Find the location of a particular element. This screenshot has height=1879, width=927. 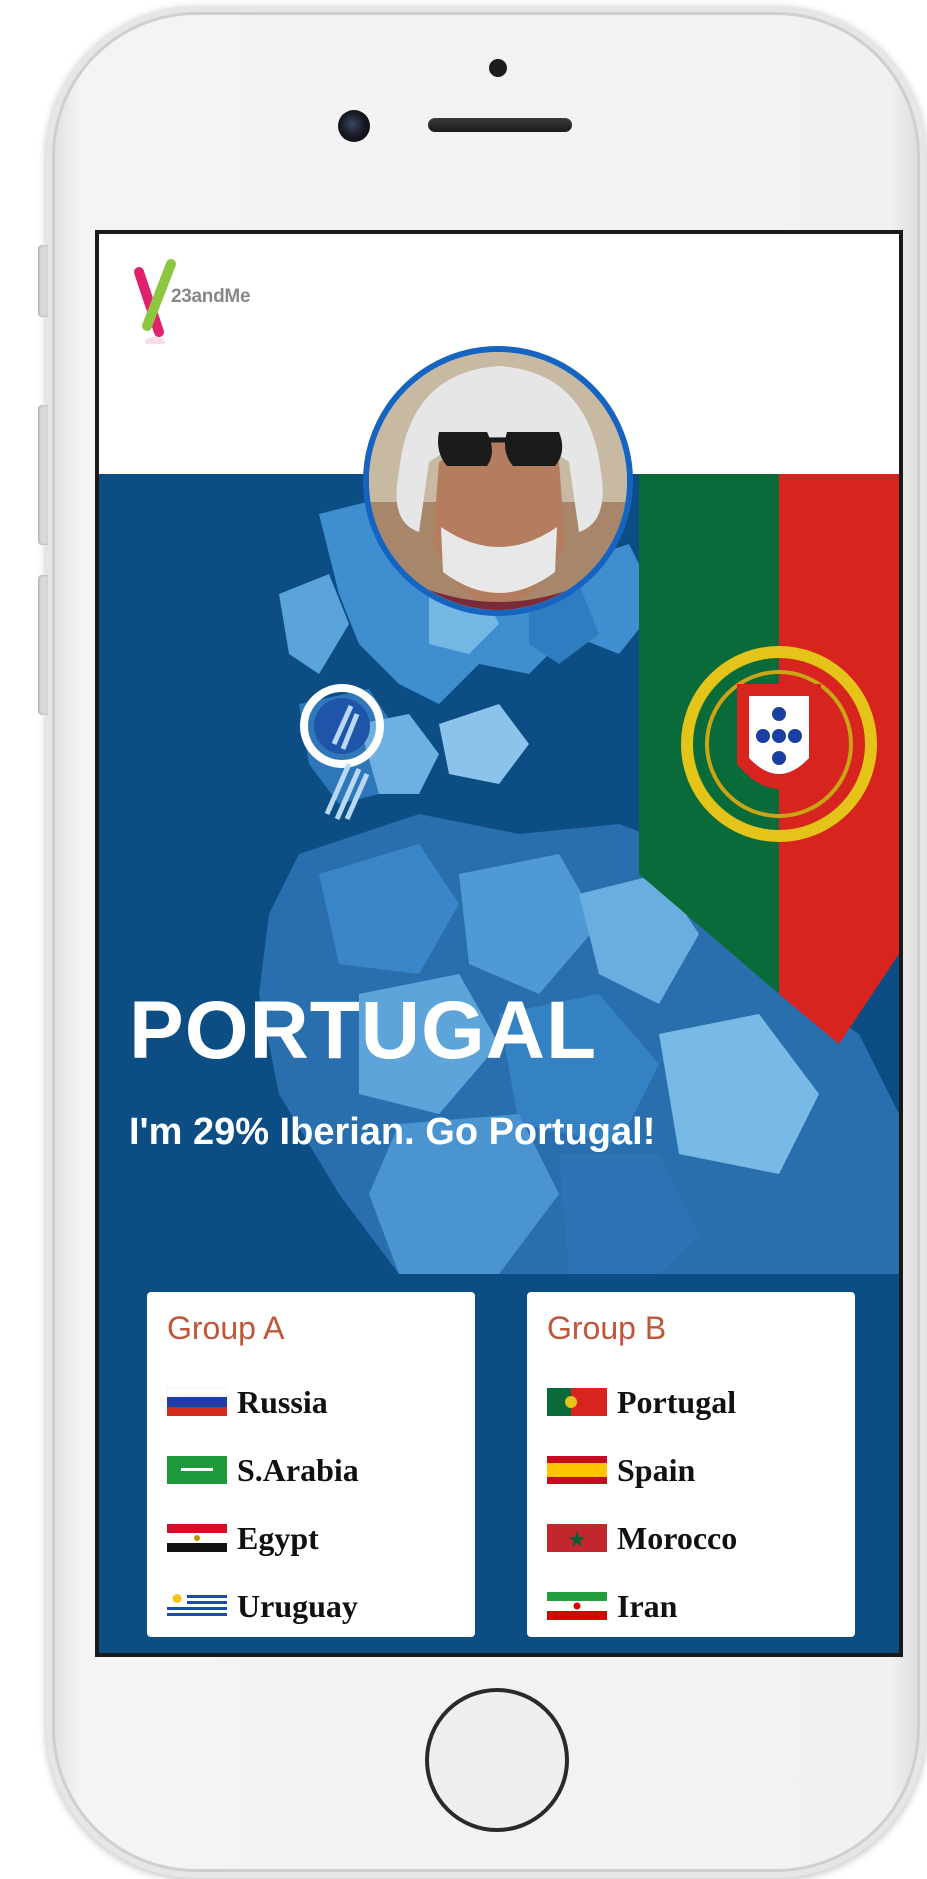

team-name: Spain is located at coordinates (656, 1469).